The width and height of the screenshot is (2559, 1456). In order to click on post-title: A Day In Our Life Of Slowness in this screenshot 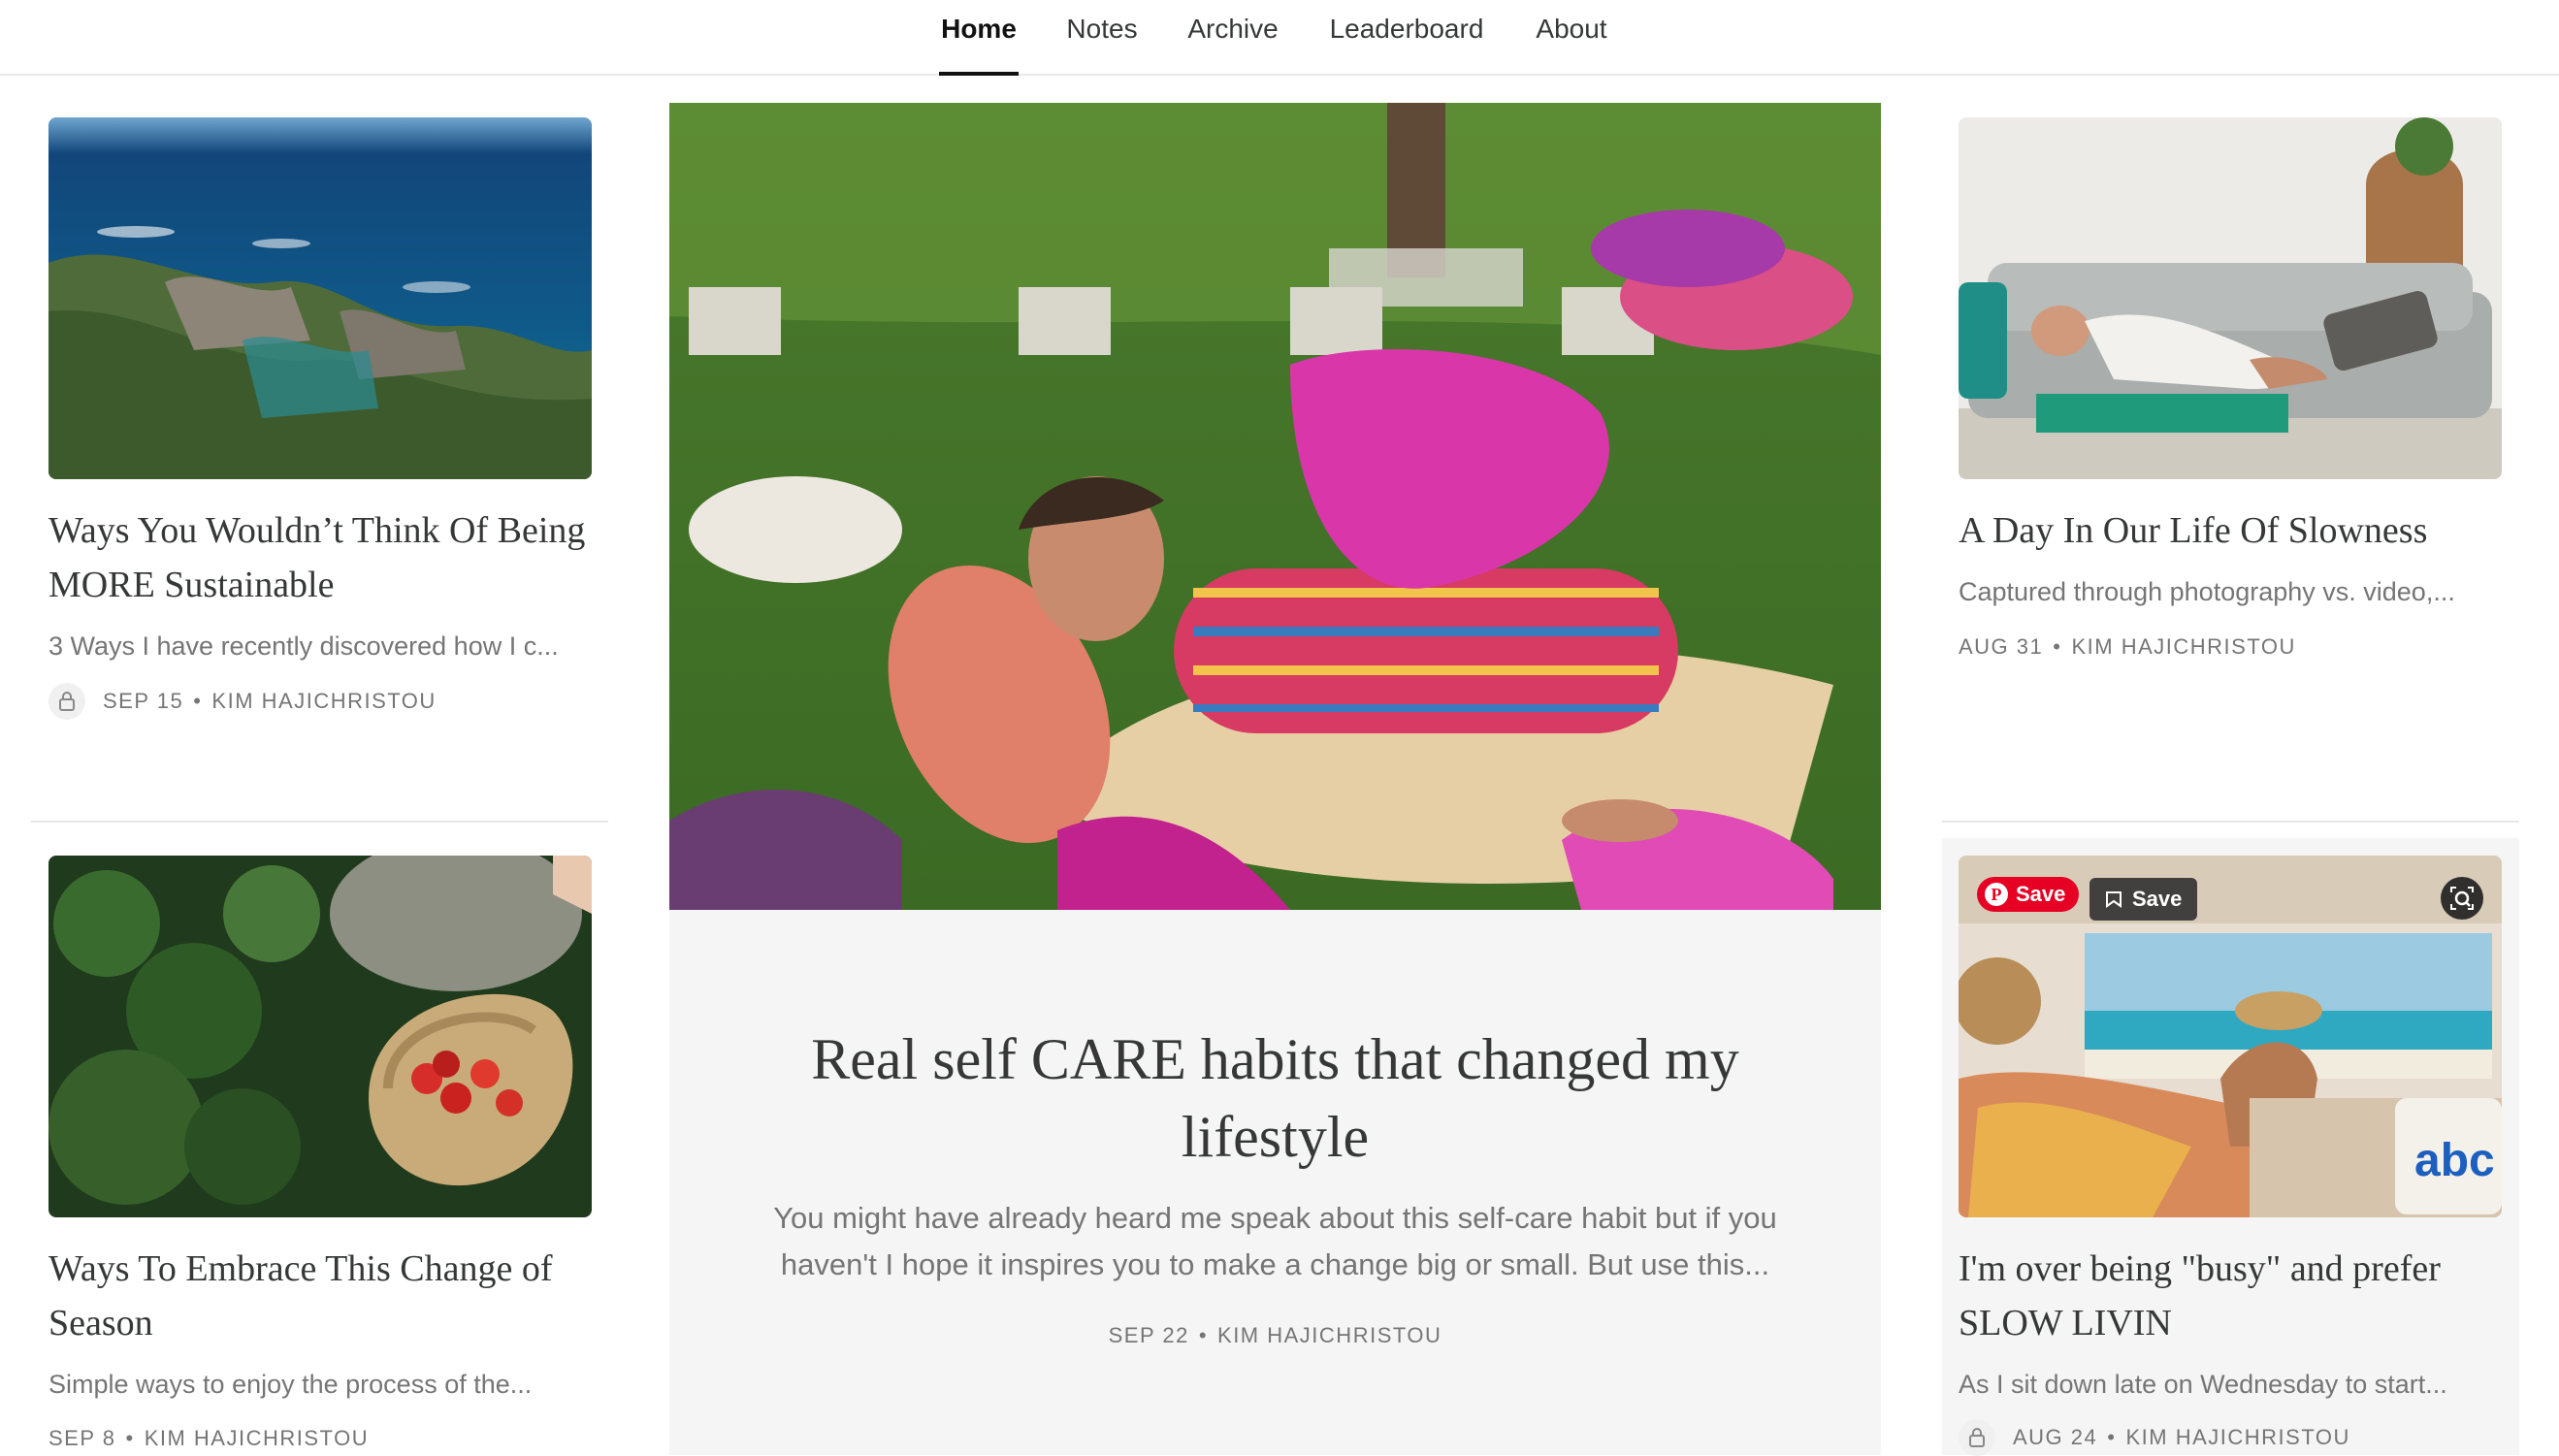, I will do `click(2230, 530)`.